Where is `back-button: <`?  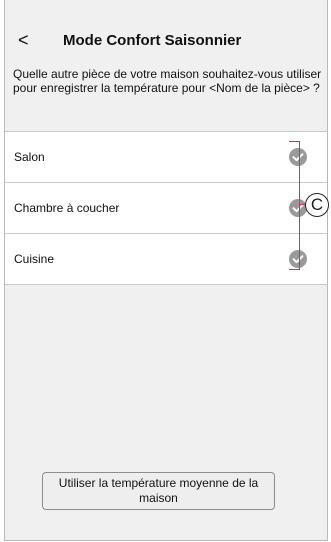
back-button: < is located at coordinates (28, 40).